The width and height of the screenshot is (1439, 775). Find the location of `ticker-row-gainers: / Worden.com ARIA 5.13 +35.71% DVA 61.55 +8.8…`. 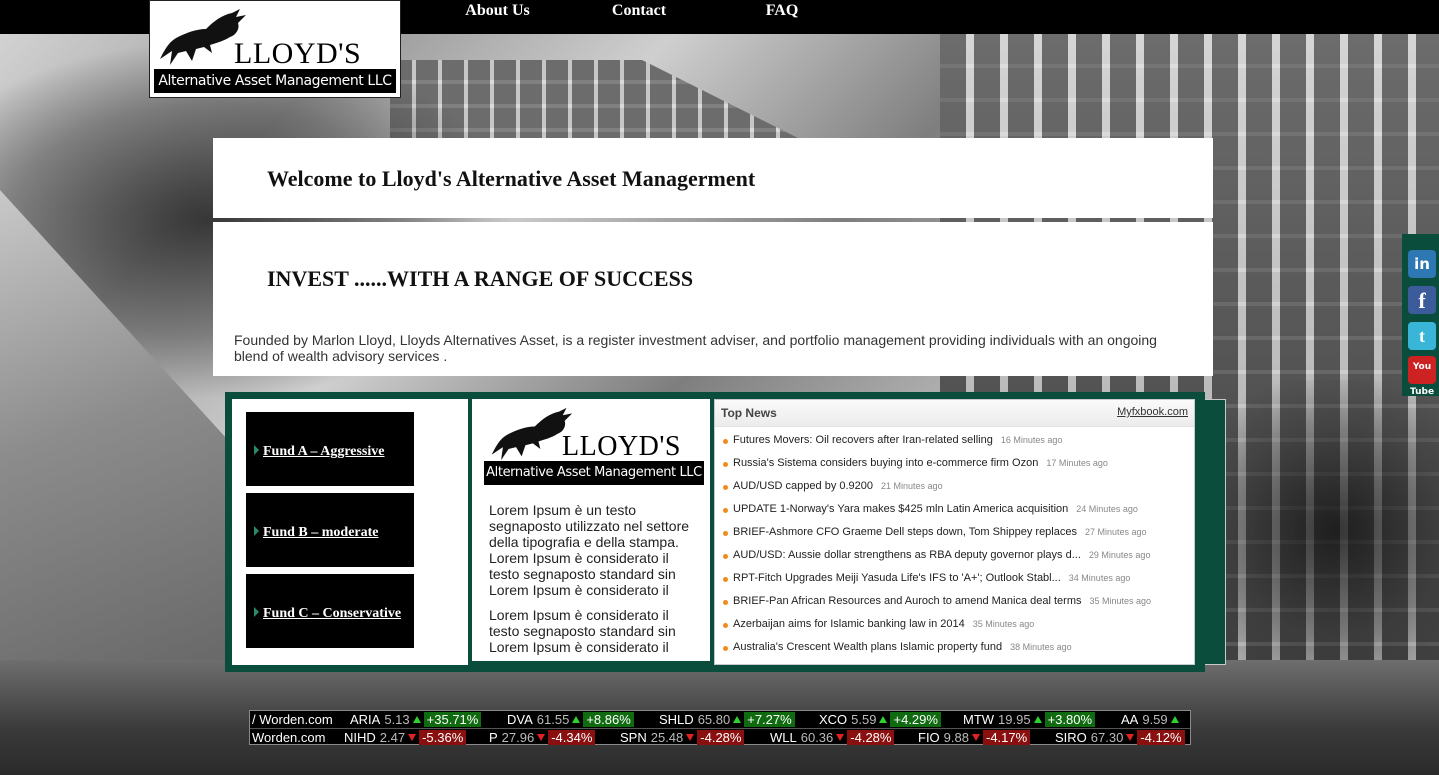

ticker-row-gainers: / Worden.com ARIA 5.13 +35.71% DVA 61.55 +8.8… is located at coordinates (720, 719).